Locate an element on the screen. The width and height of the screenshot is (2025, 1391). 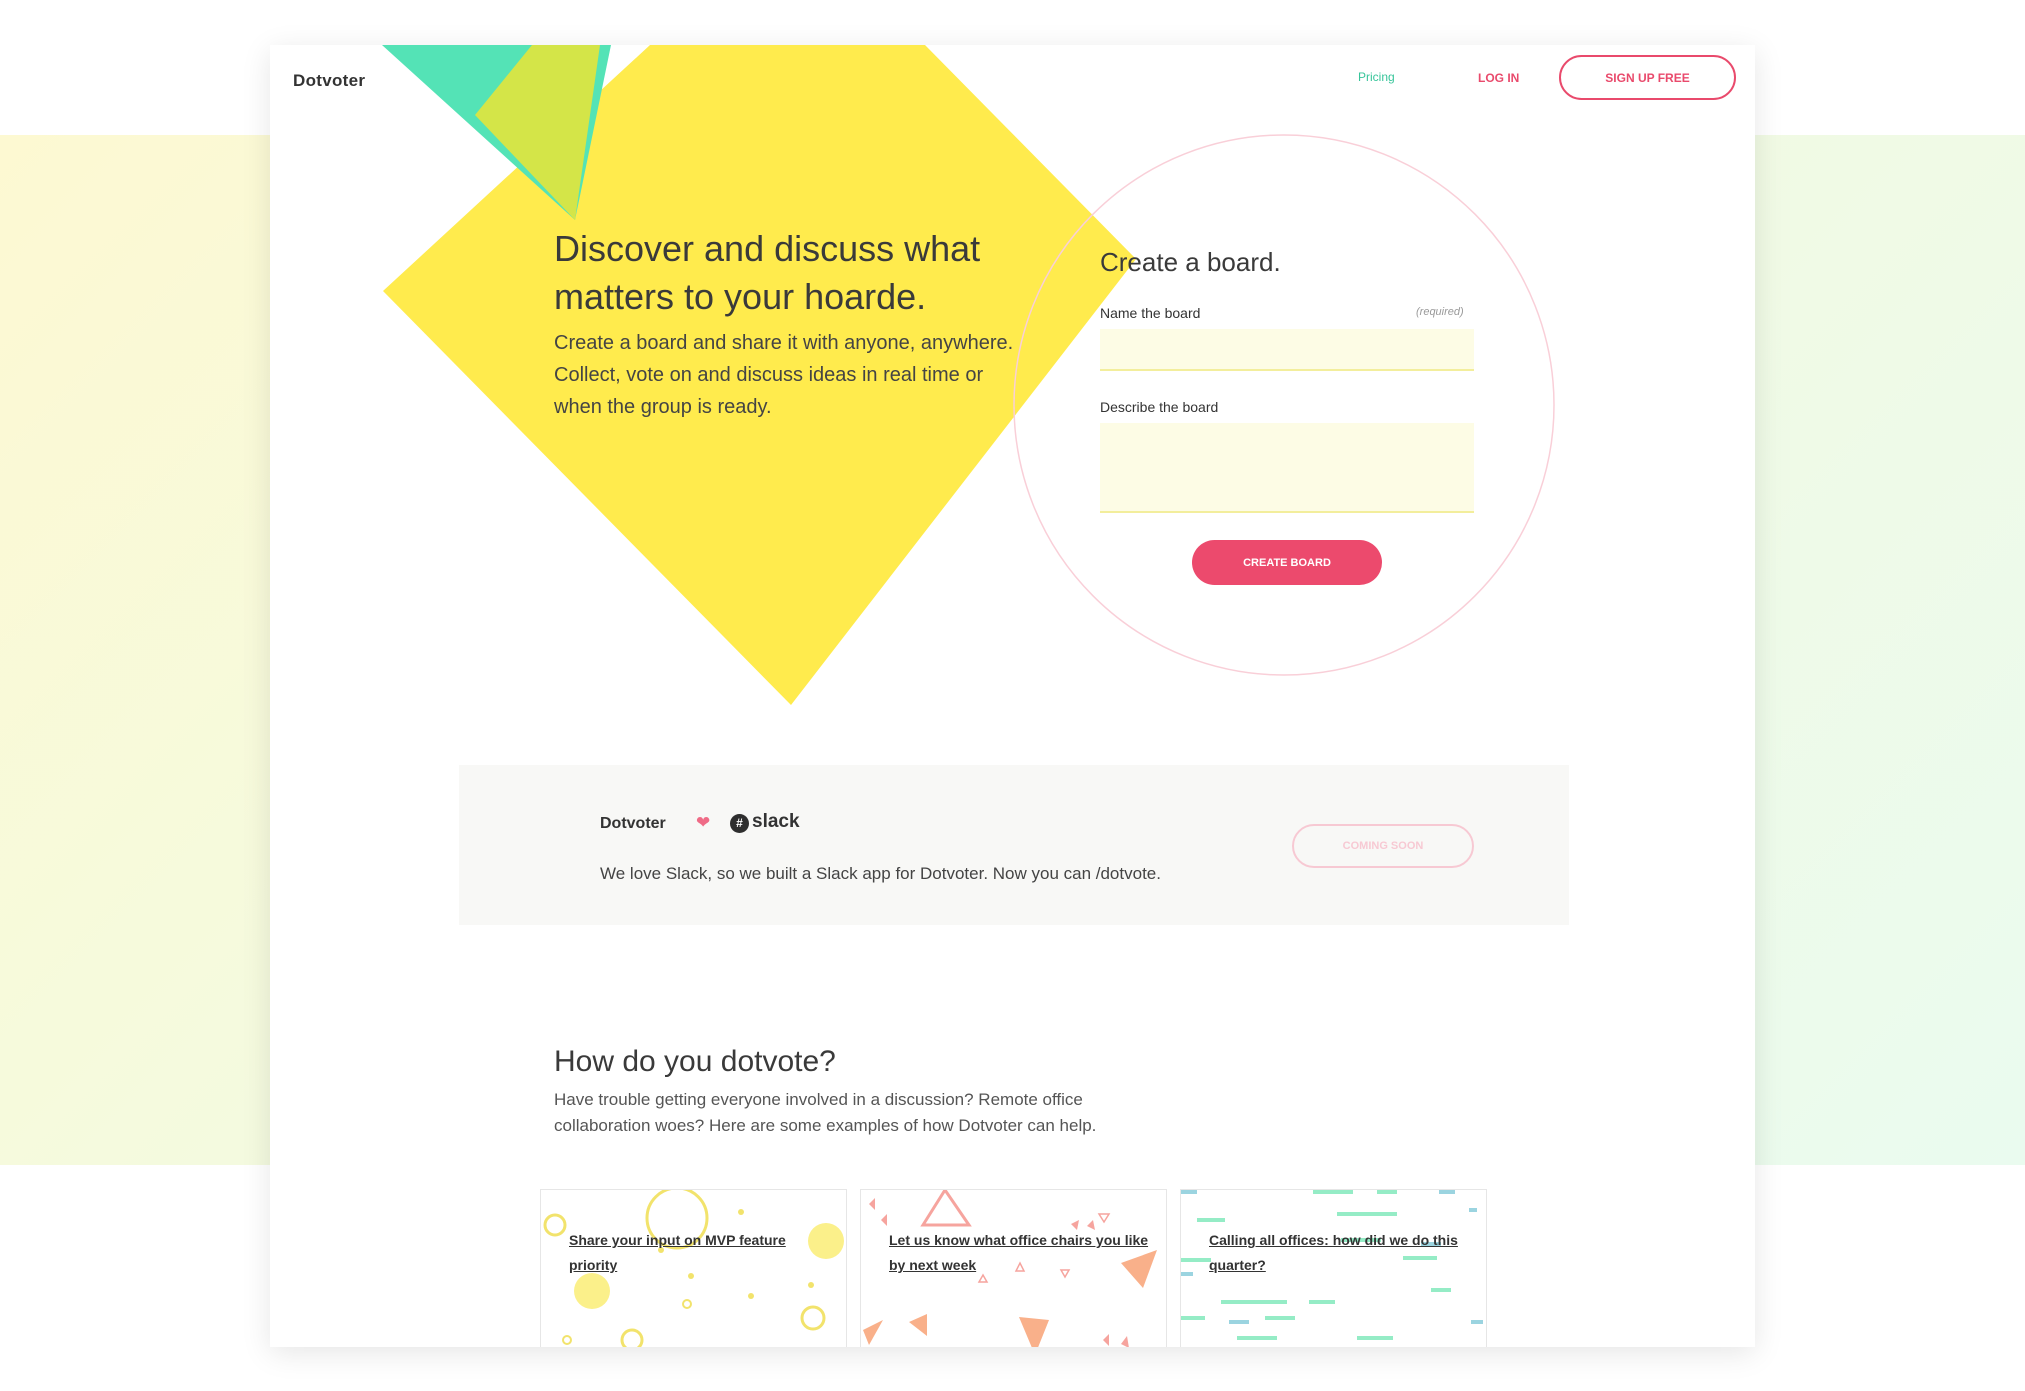
example-card-mvp: Share your input on MVP feature priority is located at coordinates (693, 1268).